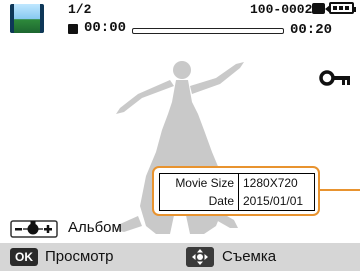  Describe the element at coordinates (73, 29) in the screenshot. I see `stop-icon` at that location.